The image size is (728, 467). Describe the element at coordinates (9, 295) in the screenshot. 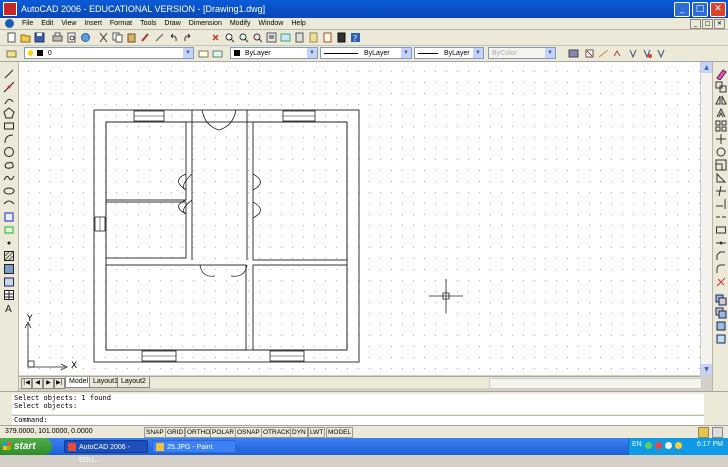

I see `table-icon` at that location.